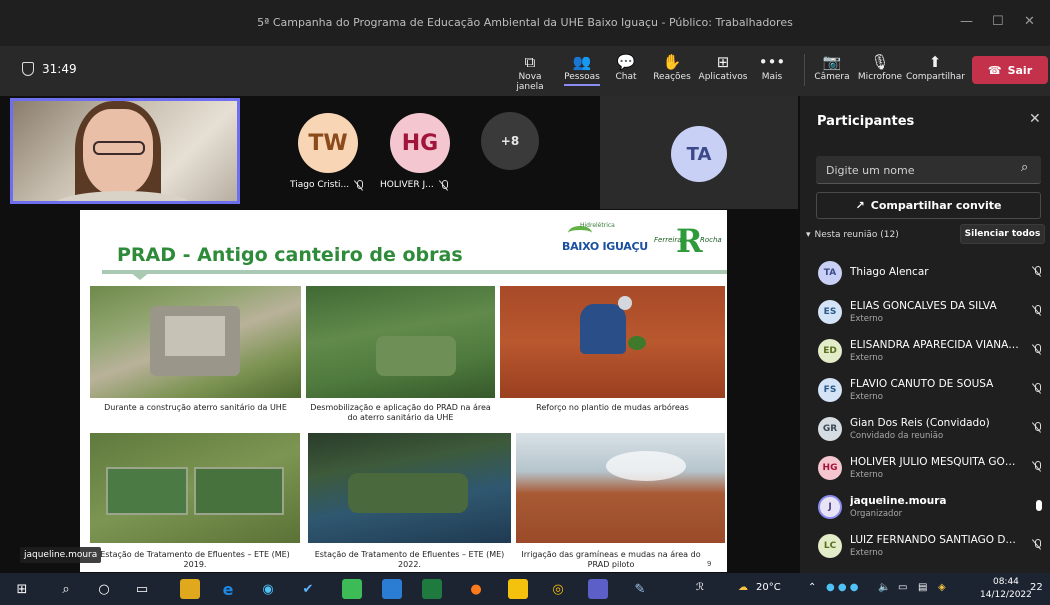 This screenshot has width=1050, height=605. Describe the element at coordinates (1039, 505) in the screenshot. I see `mic-on-icon` at that location.